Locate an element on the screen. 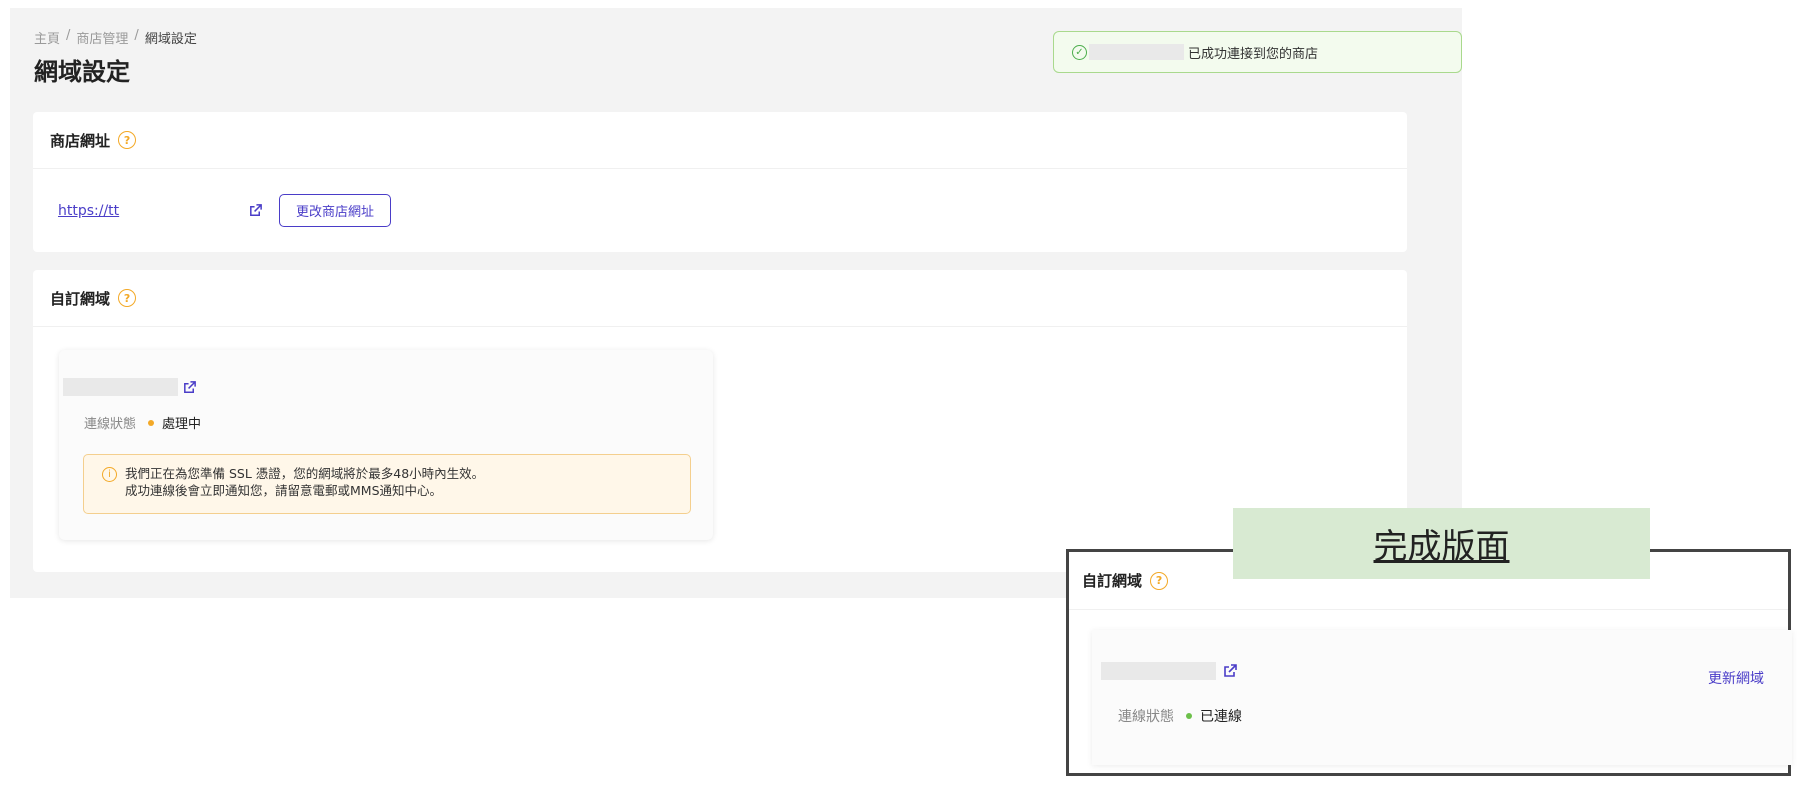 The image size is (1806, 793). breadcrumb: 主頁 / 商店管理 / 網域設定 is located at coordinates (115, 37).